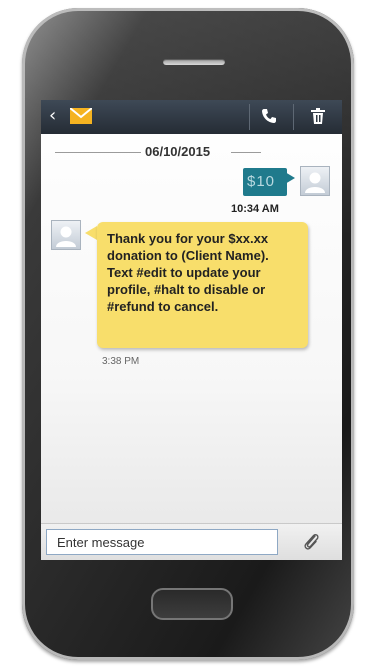 Image resolution: width=374 pixels, height=666 pixels. I want to click on composer-bar: Enter message, so click(191, 541).